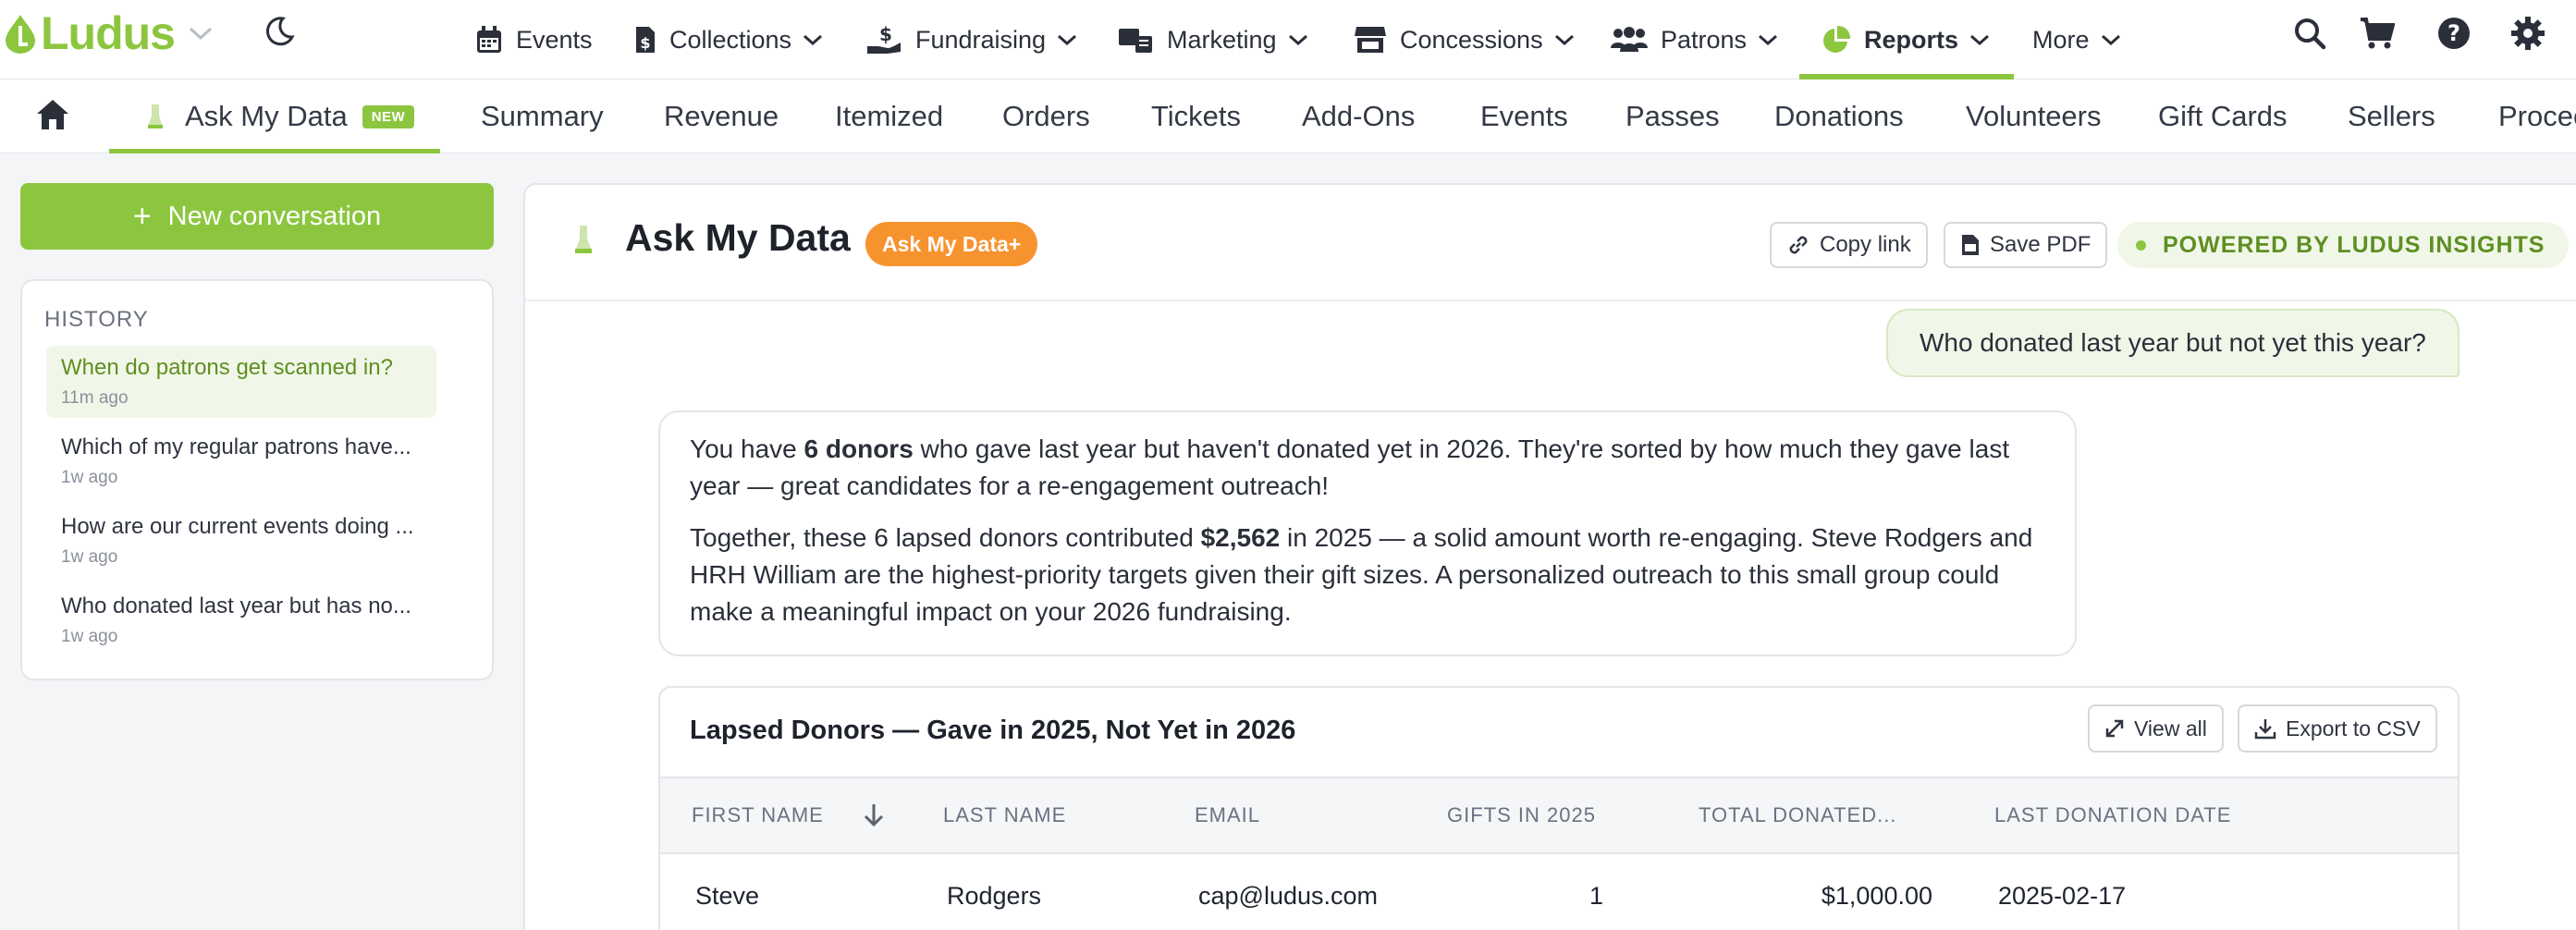  What do you see at coordinates (1471, 40) in the screenshot?
I see `nav-label: Concessions` at bounding box center [1471, 40].